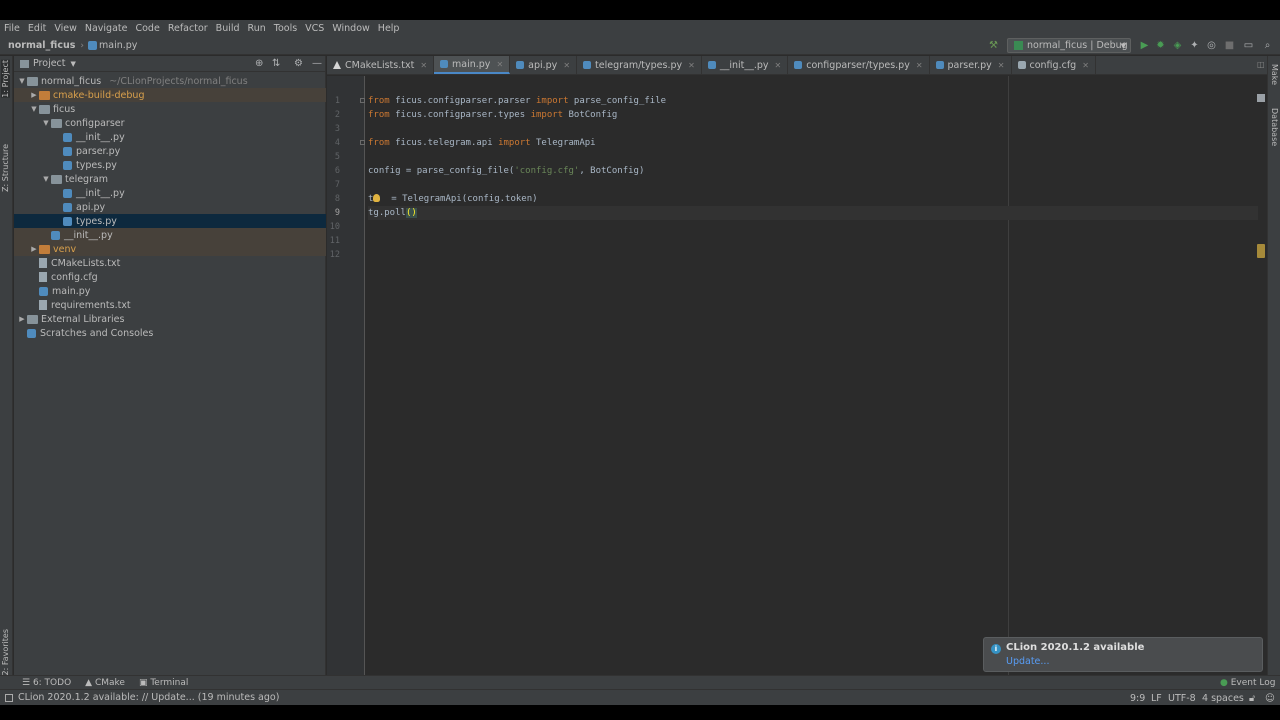 The width and height of the screenshot is (1280, 720). I want to click on tree-item: ▼ configparser, so click(170, 123).